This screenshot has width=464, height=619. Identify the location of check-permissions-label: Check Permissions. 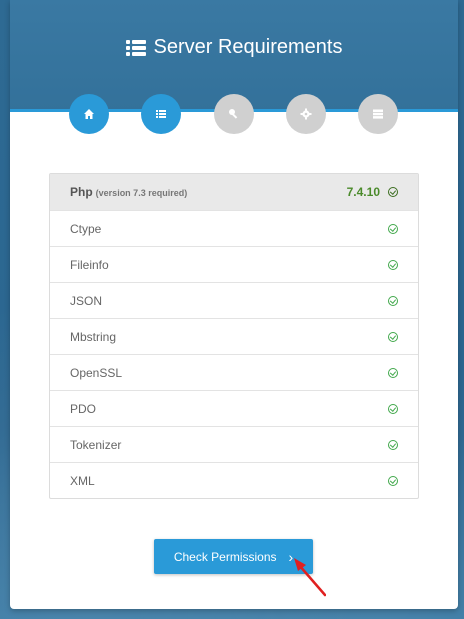
(225, 556).